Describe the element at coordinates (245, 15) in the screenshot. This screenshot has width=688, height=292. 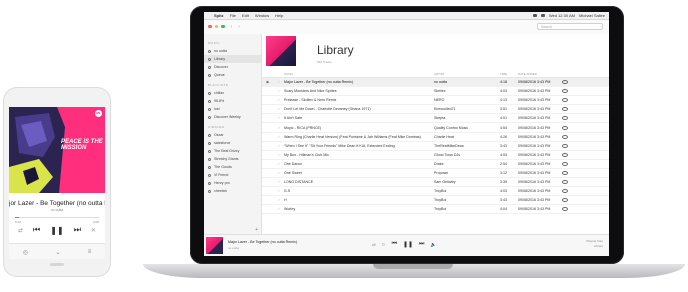
I see `menu-edit: Edit` at that location.